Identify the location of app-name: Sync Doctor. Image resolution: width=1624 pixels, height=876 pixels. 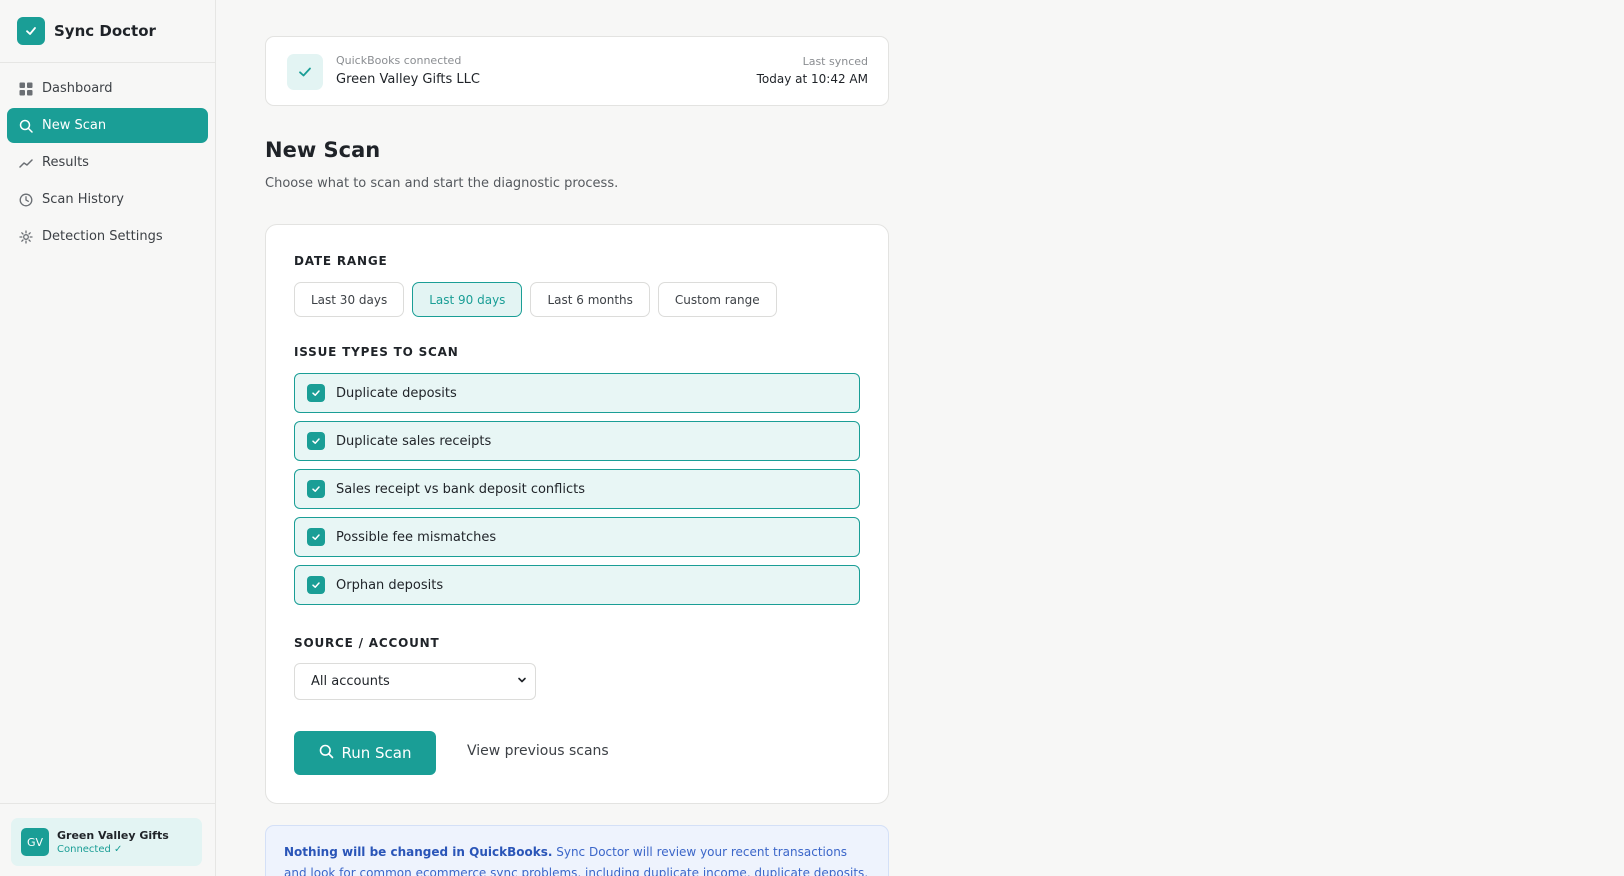
(105, 31).